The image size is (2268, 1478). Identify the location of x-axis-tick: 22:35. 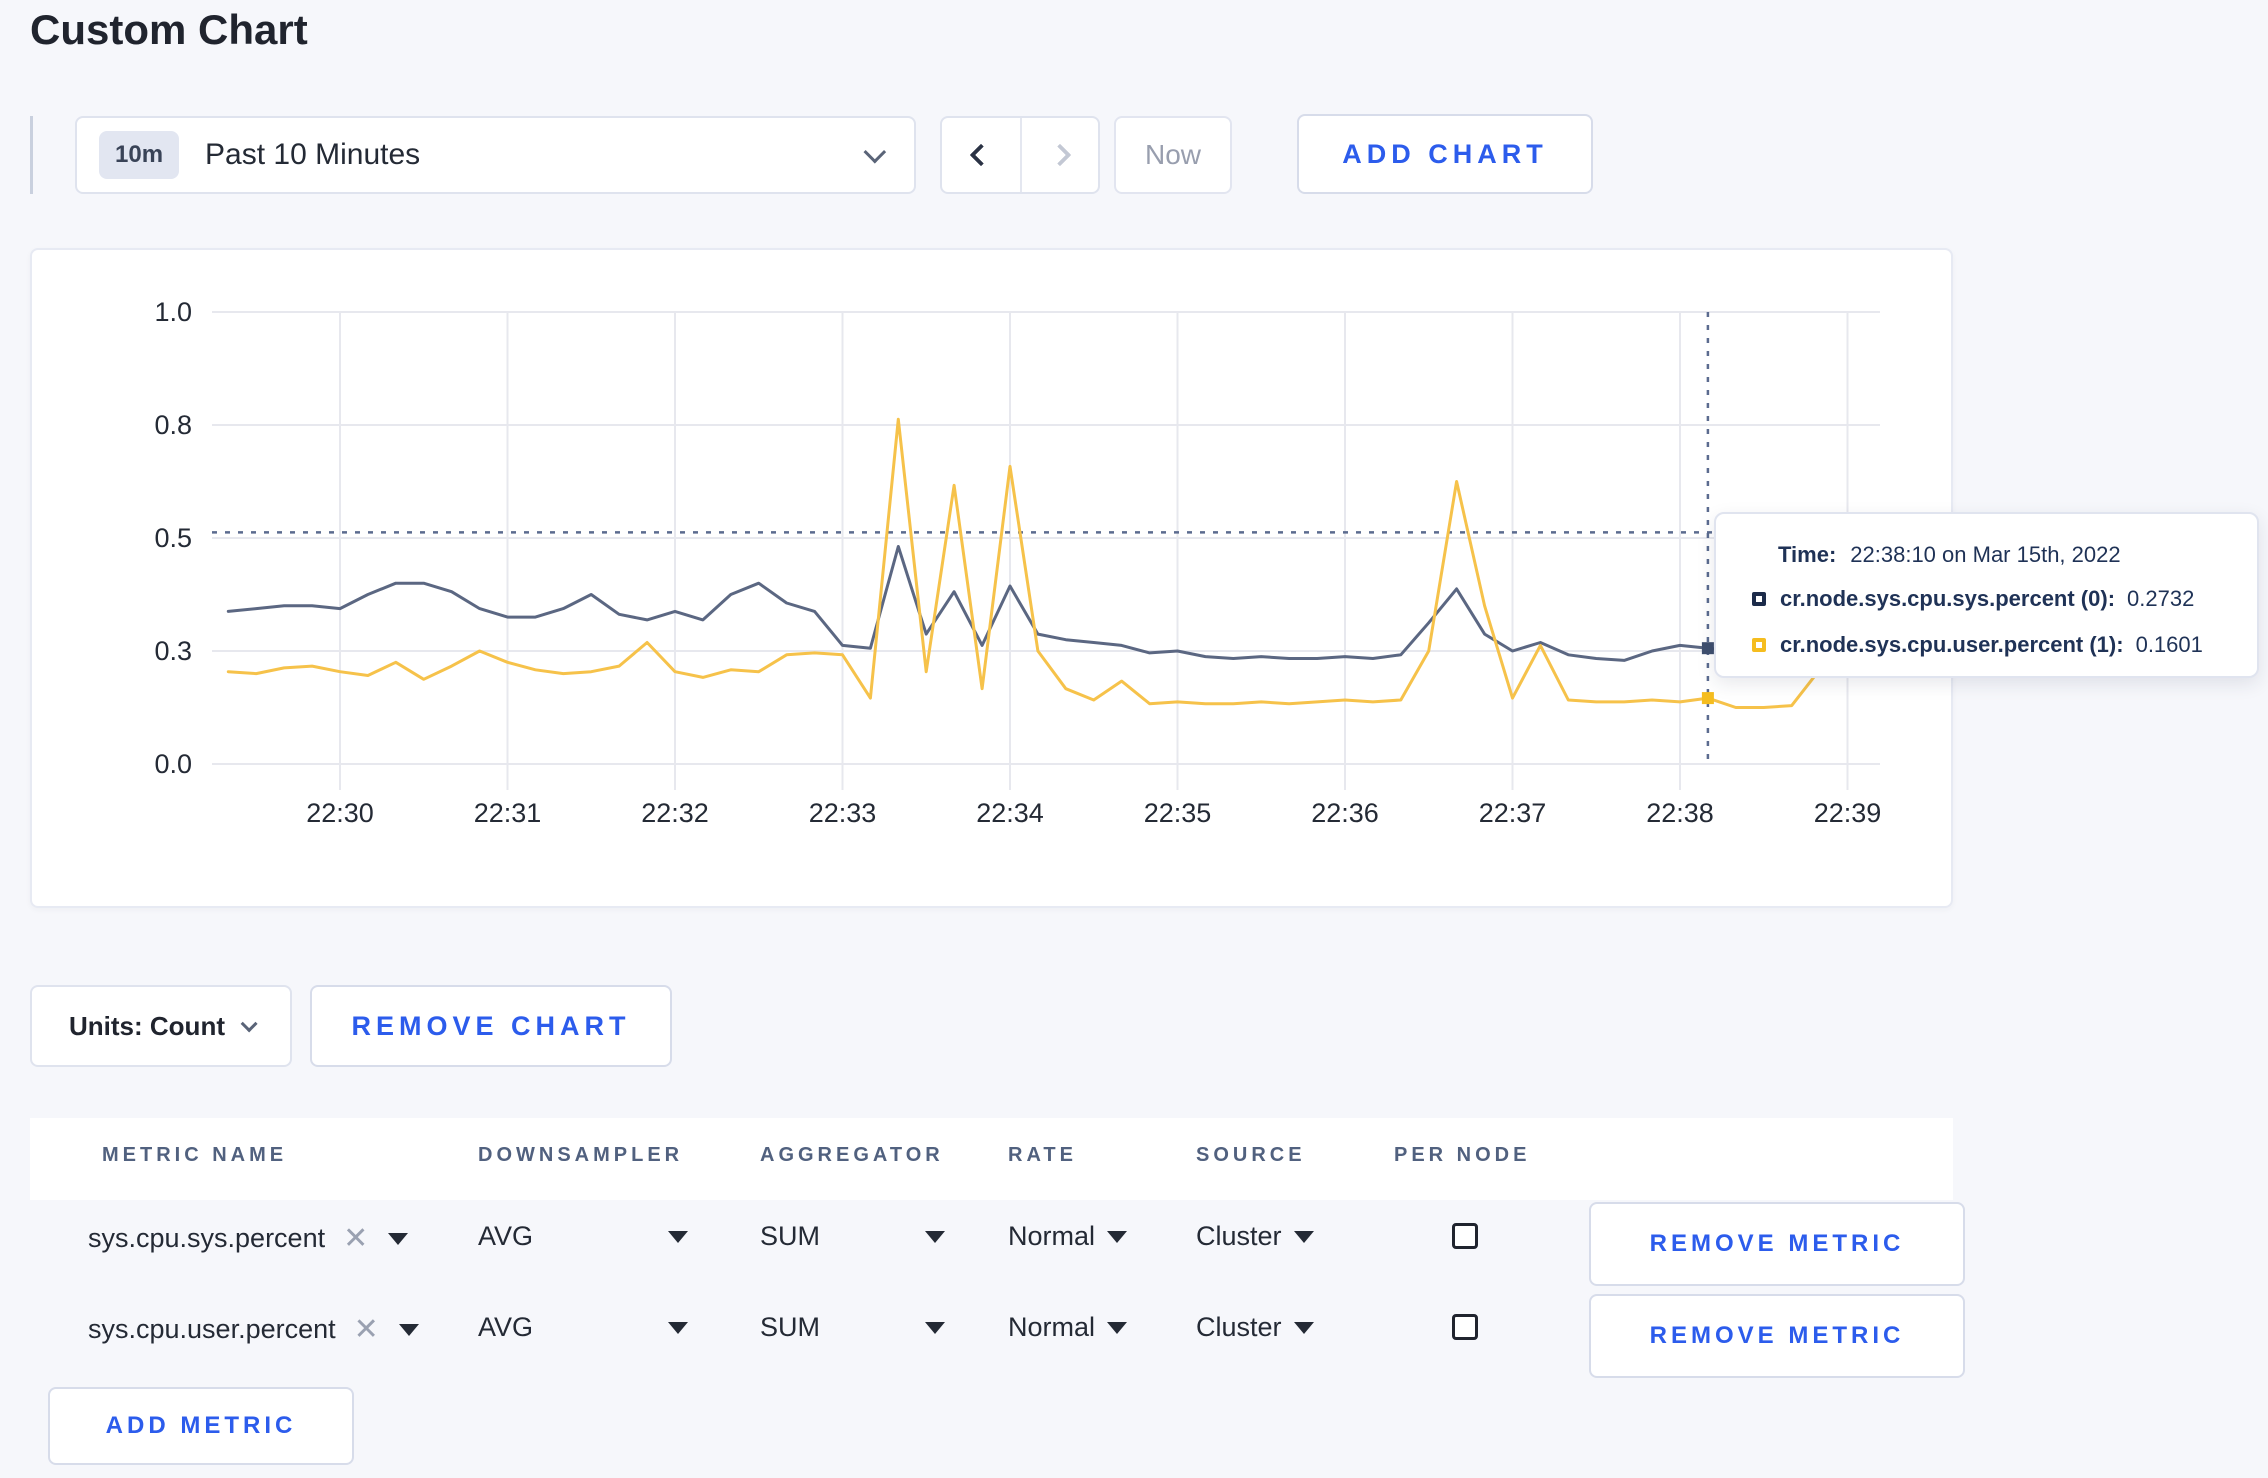
(1177, 813).